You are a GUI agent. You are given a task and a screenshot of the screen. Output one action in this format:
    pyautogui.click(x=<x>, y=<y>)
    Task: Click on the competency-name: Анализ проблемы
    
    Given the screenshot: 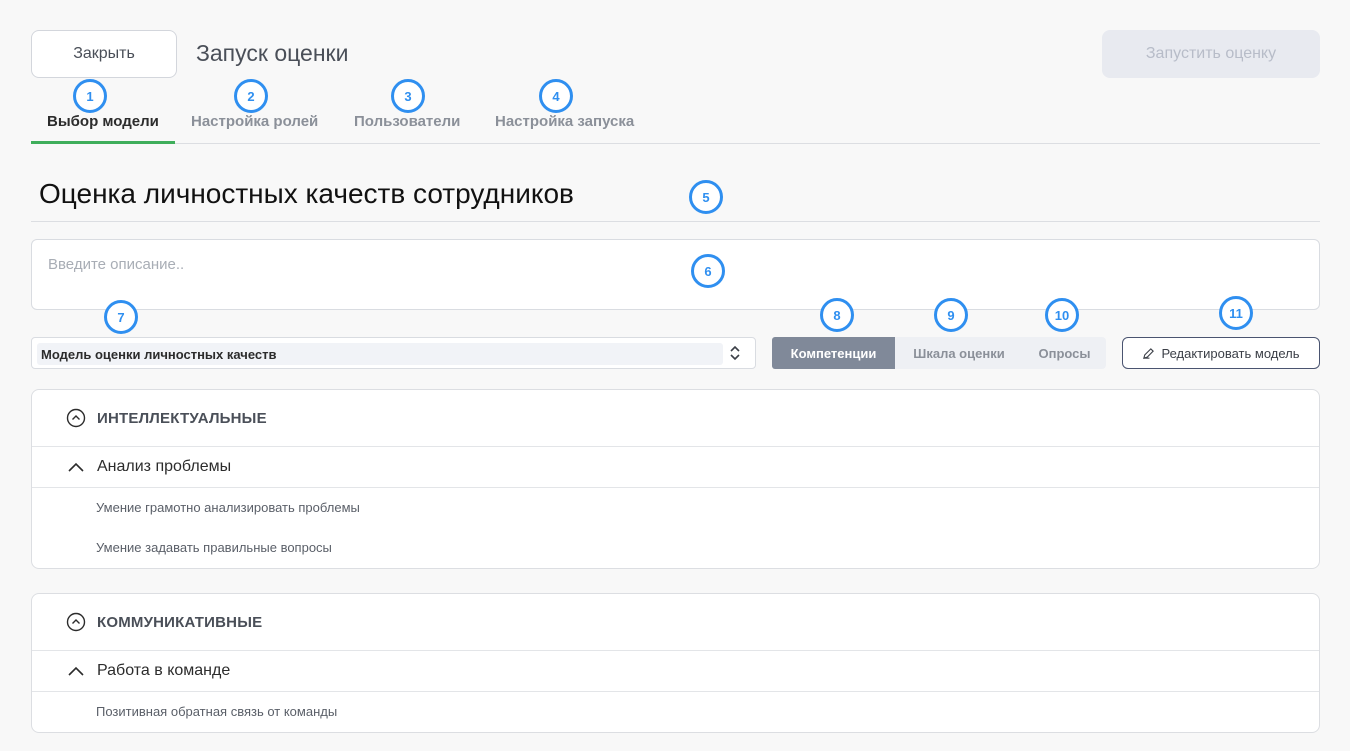 What is the action you would take?
    pyautogui.click(x=164, y=466)
    